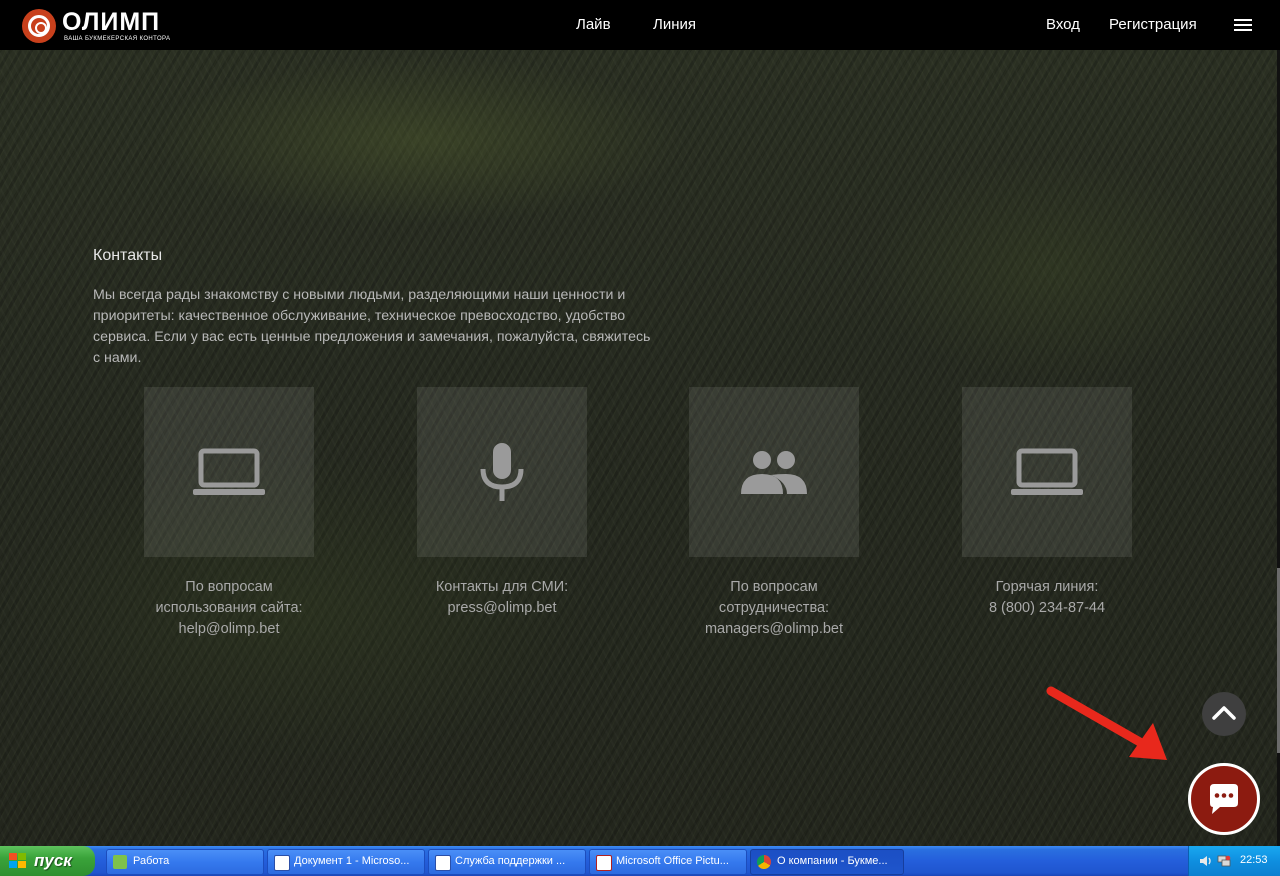 Image resolution: width=1280 pixels, height=876 pixels. I want to click on windows-flag-icon, so click(17, 860).